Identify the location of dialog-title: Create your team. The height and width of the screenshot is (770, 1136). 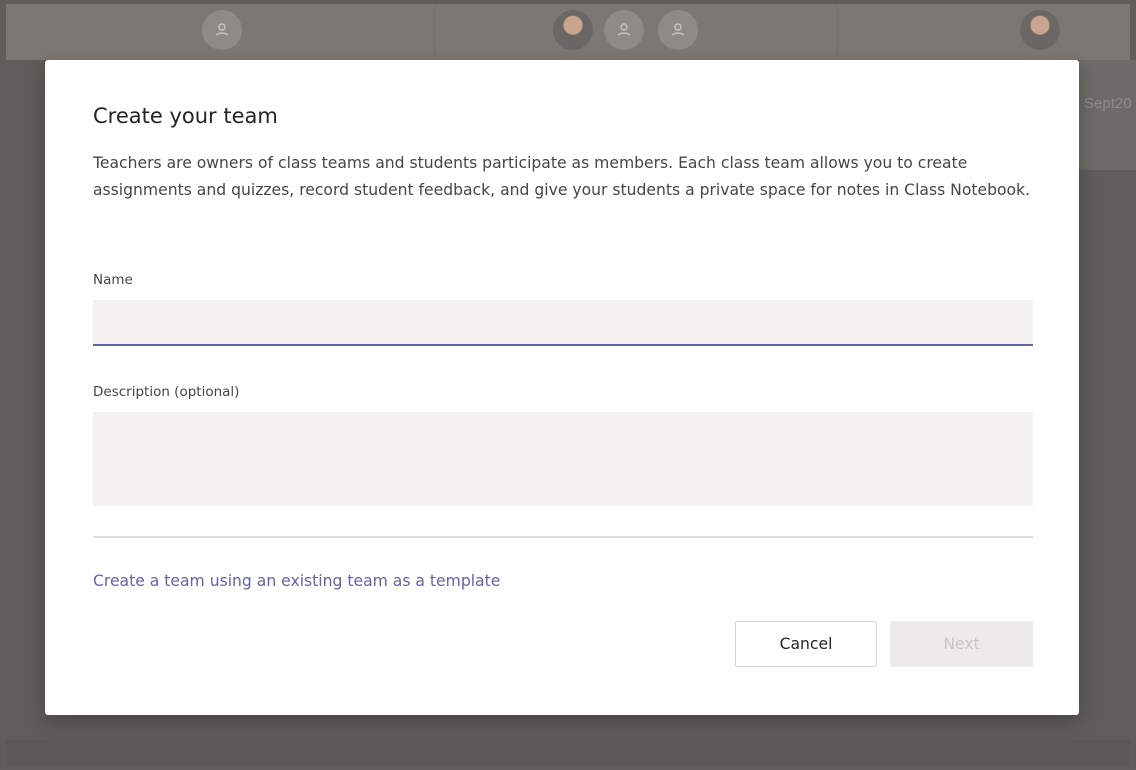
(185, 116).